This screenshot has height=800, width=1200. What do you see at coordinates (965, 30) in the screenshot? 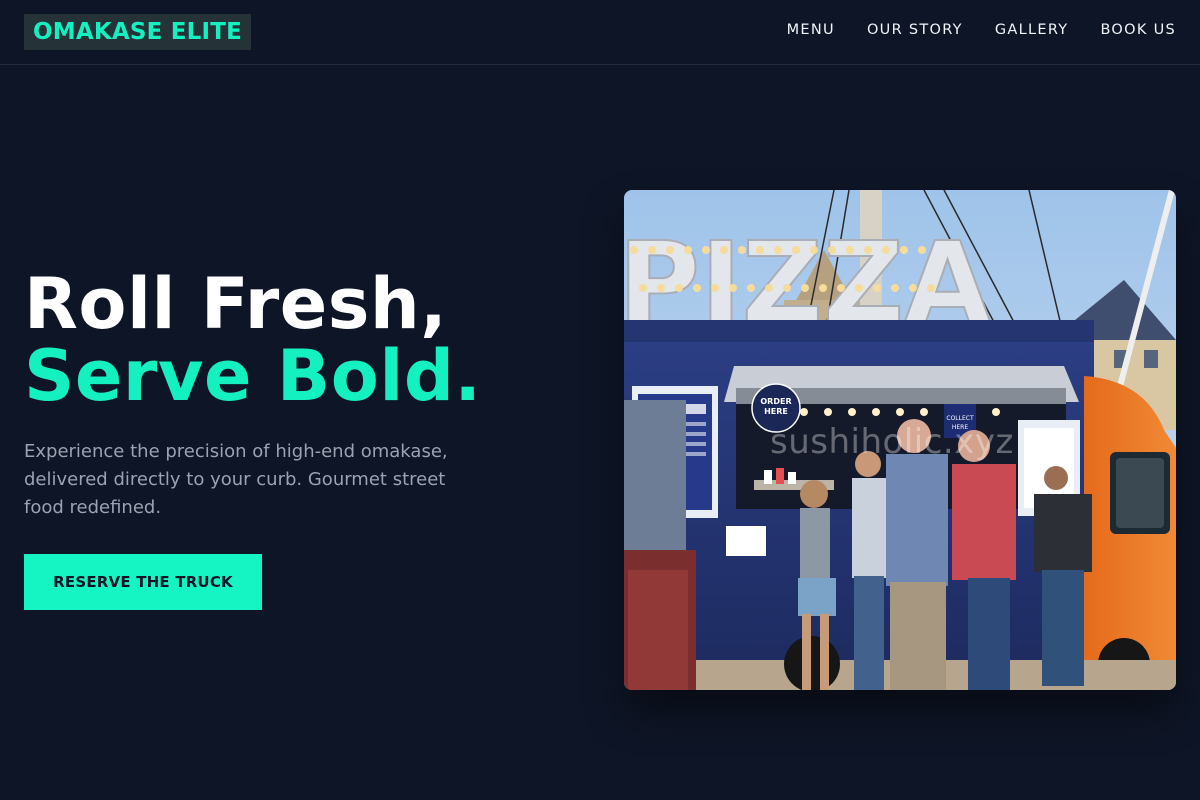
I see `main-nav: MENU OUR STORY GALLERY BOOK US` at bounding box center [965, 30].